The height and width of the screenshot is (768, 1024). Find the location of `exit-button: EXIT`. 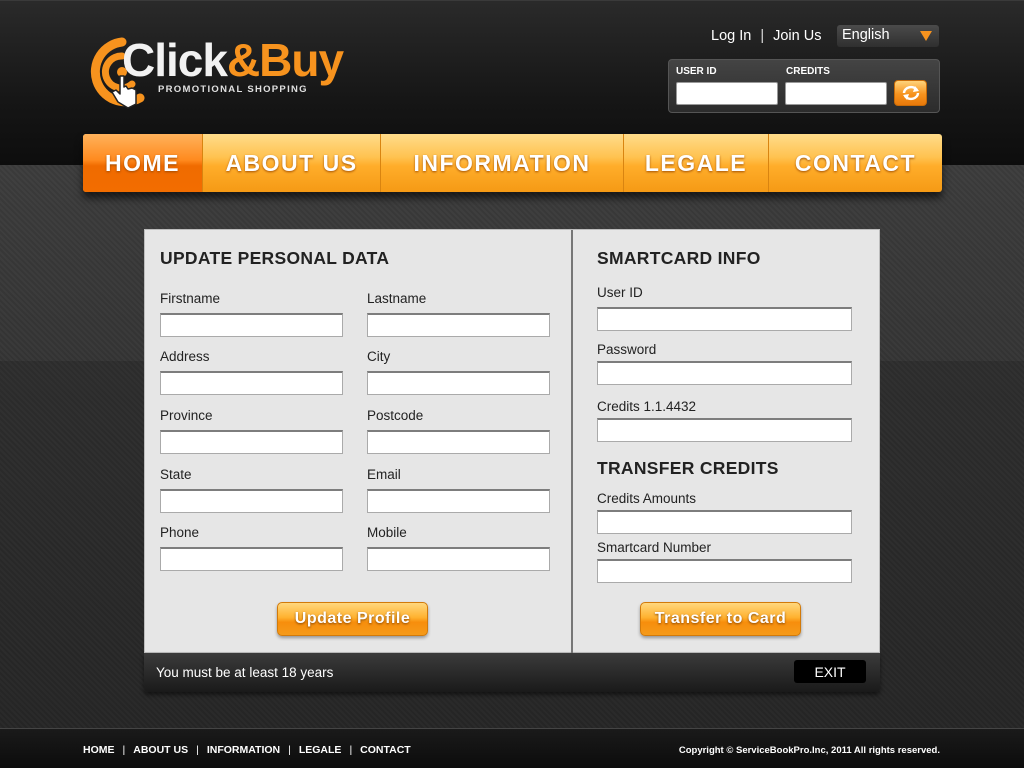

exit-button: EXIT is located at coordinates (830, 671).